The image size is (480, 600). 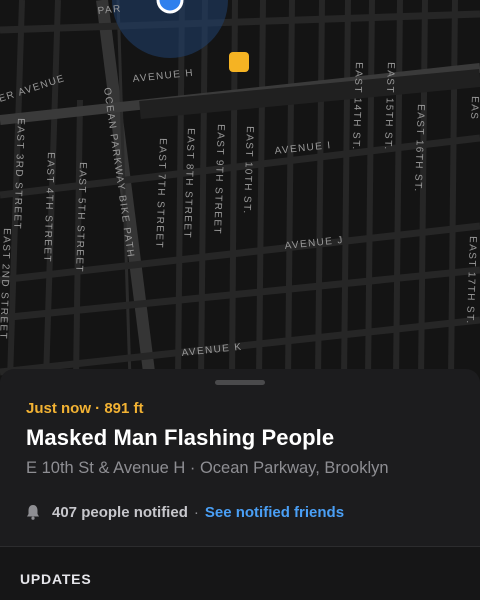 I want to click on bell-icon, so click(x=33, y=512).